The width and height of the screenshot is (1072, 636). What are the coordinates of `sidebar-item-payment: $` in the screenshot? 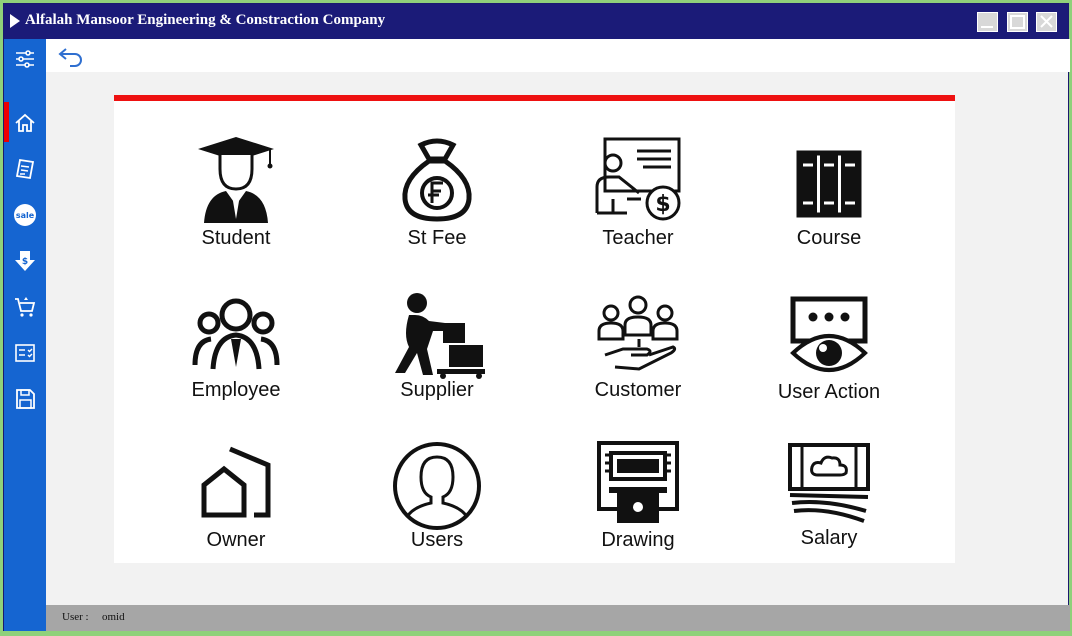 It's located at (25, 261).